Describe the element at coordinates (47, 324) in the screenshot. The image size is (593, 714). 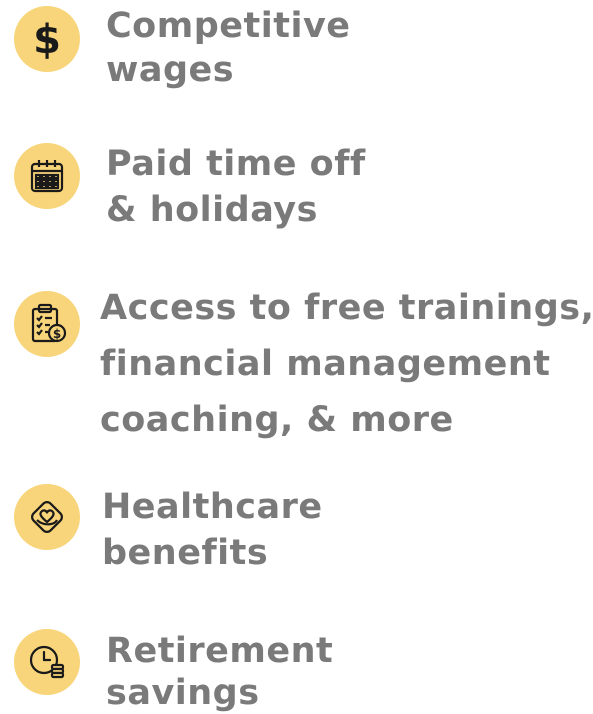
I see `clipboard-dollar-icon: $` at that location.